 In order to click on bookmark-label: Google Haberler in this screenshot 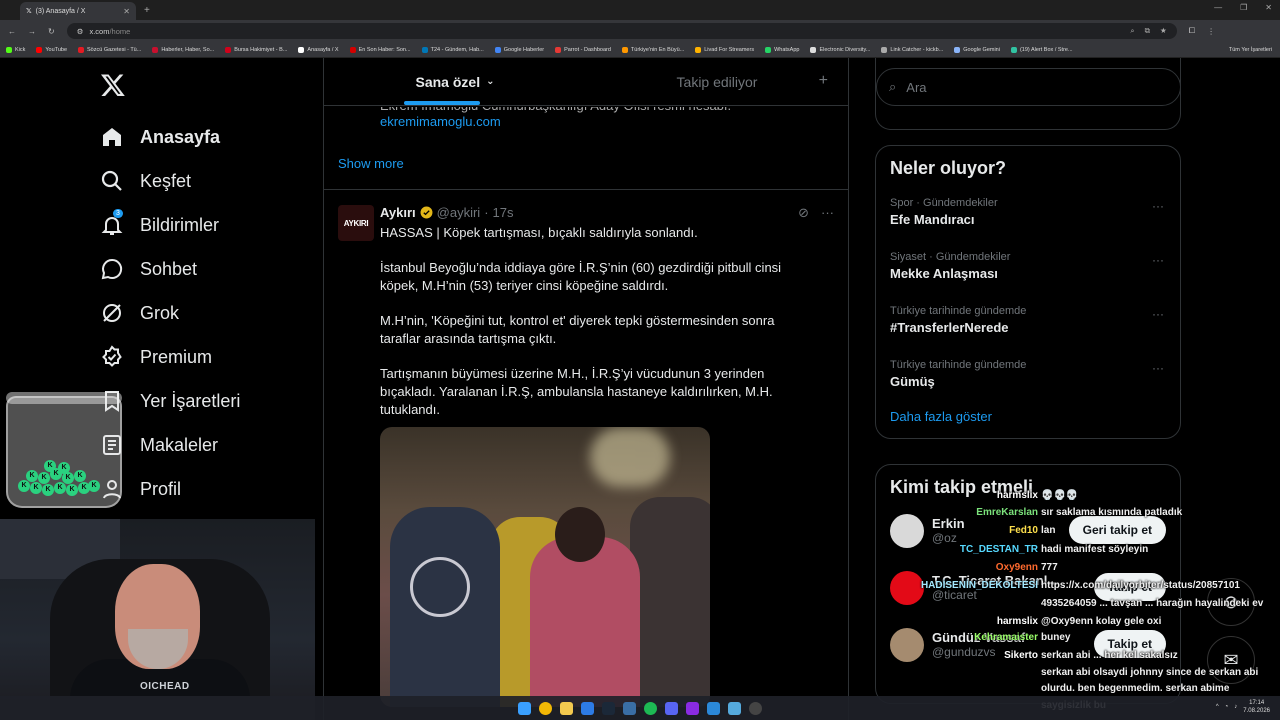, I will do `click(524, 49)`.